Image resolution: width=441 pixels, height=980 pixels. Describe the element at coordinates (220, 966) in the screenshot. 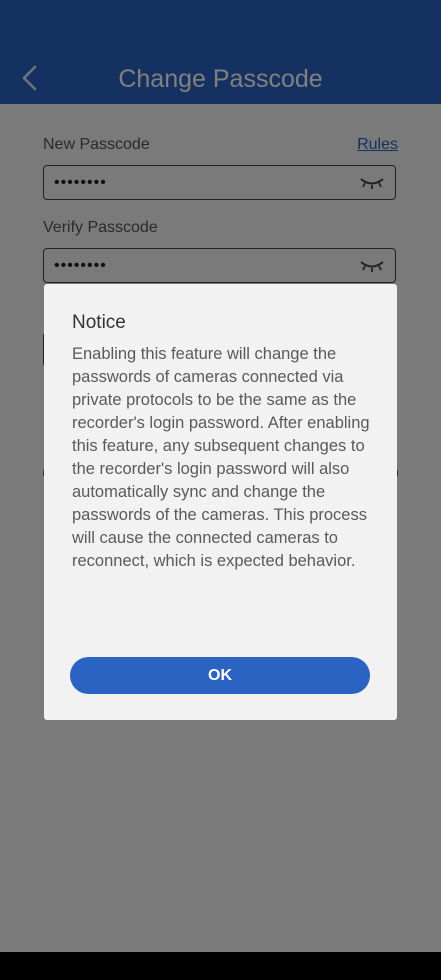

I see `system-nav-bar` at that location.